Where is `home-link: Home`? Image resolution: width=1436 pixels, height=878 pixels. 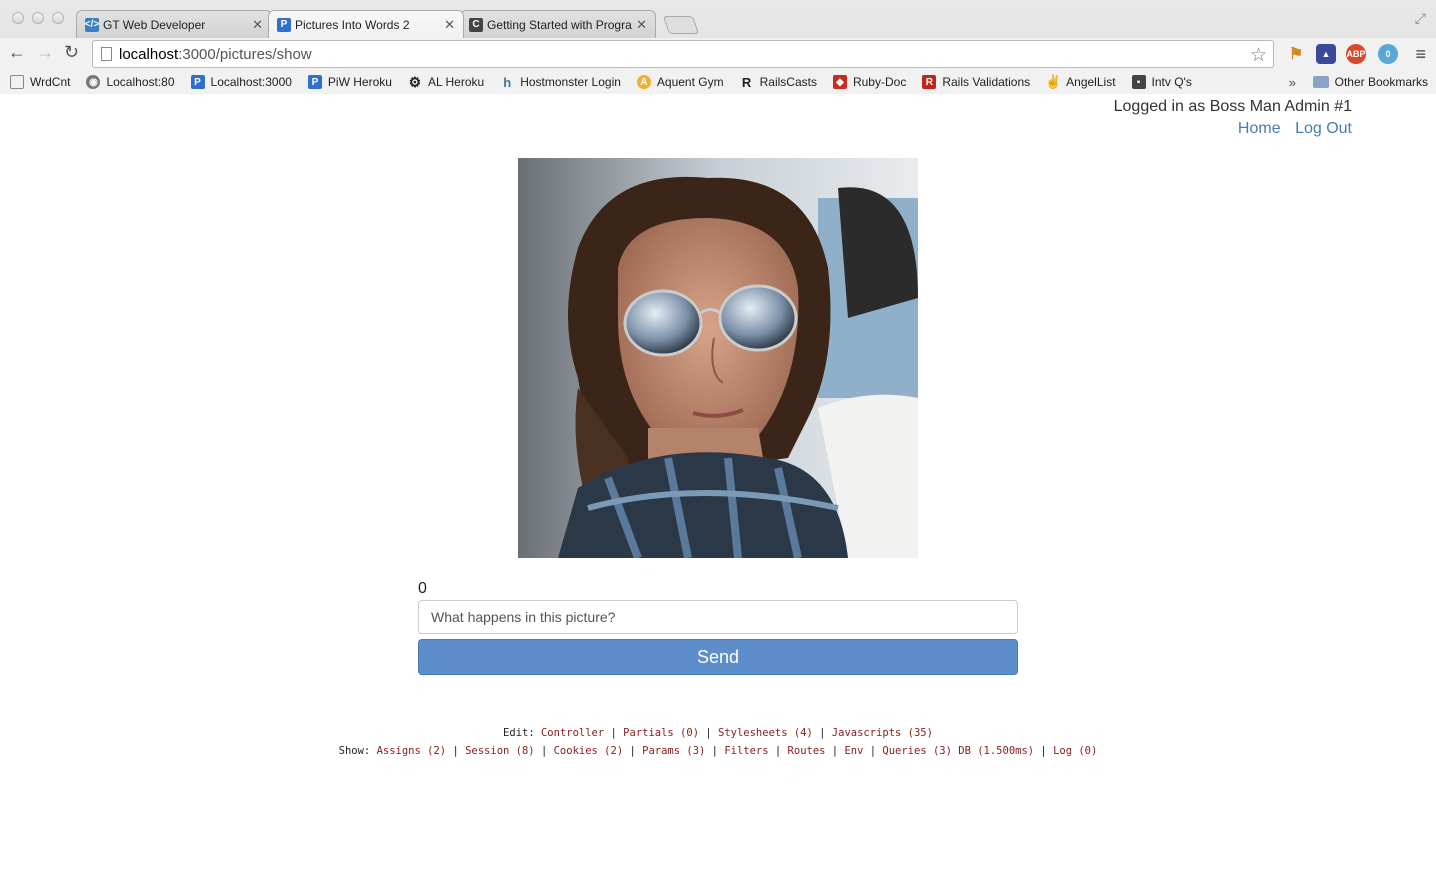
home-link: Home is located at coordinates (1259, 128).